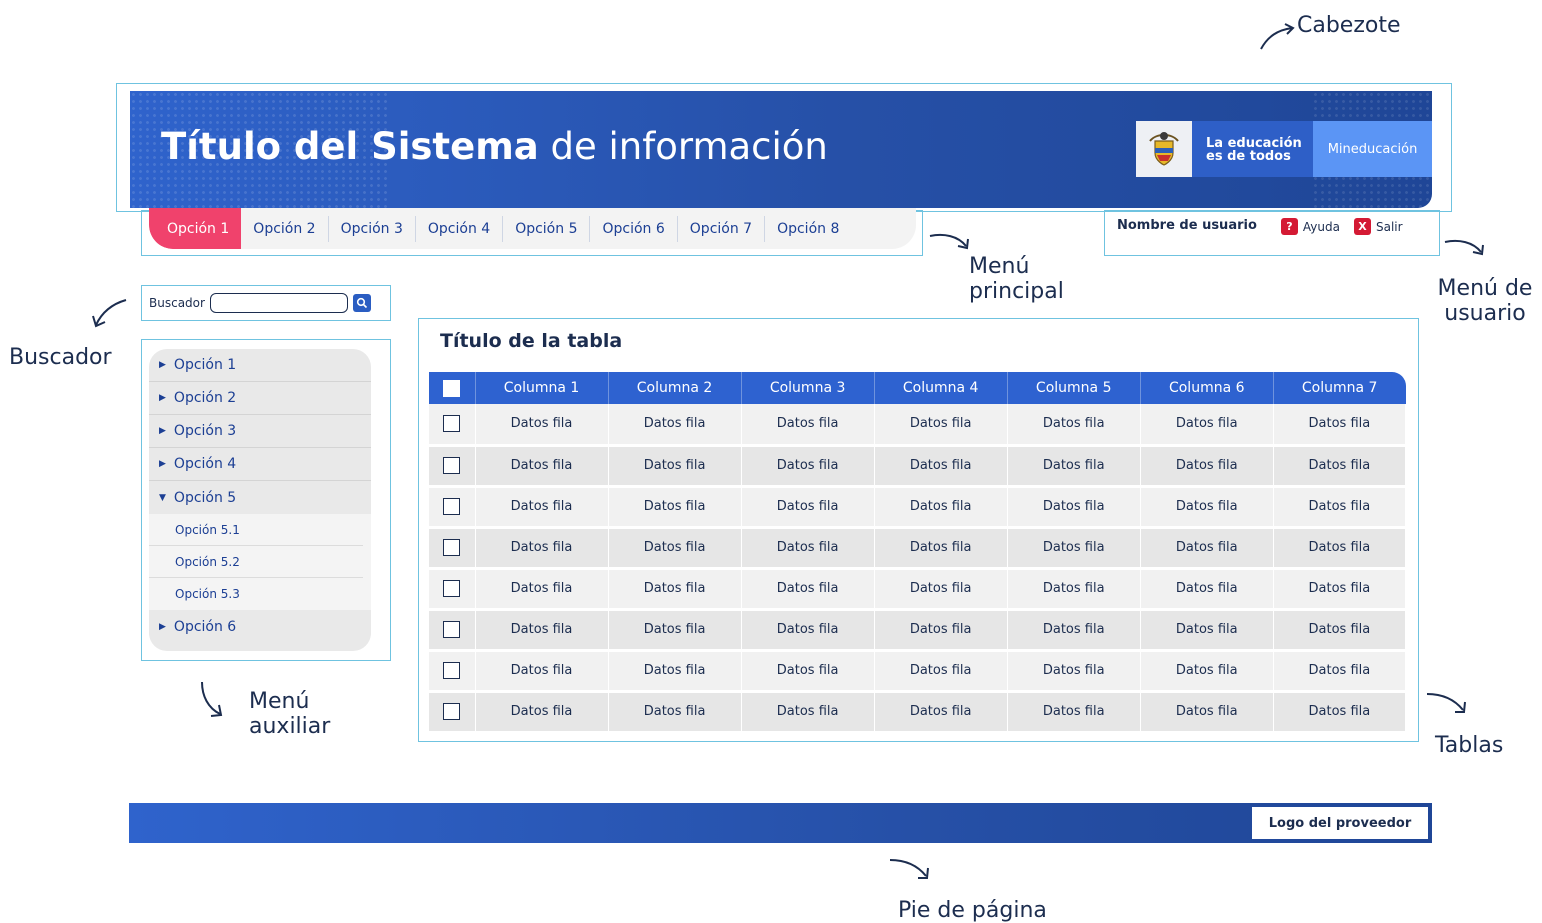 Image resolution: width=1542 pixels, height=923 pixels. I want to click on aux-submenu-item-3: Opción 5.3, so click(256, 594).